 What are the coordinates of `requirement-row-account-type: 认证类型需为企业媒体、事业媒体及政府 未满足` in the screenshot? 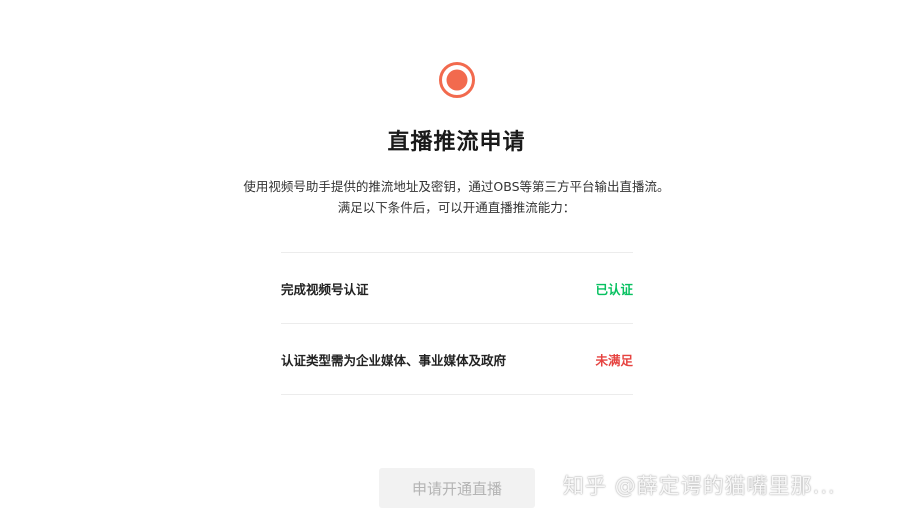 It's located at (457, 359).